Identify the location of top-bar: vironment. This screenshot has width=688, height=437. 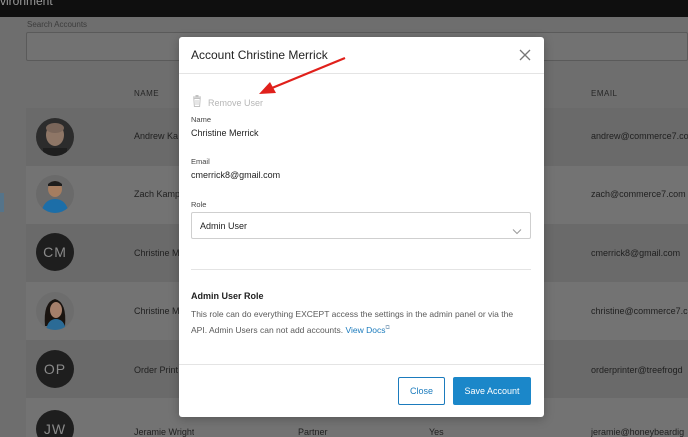
(344, 8).